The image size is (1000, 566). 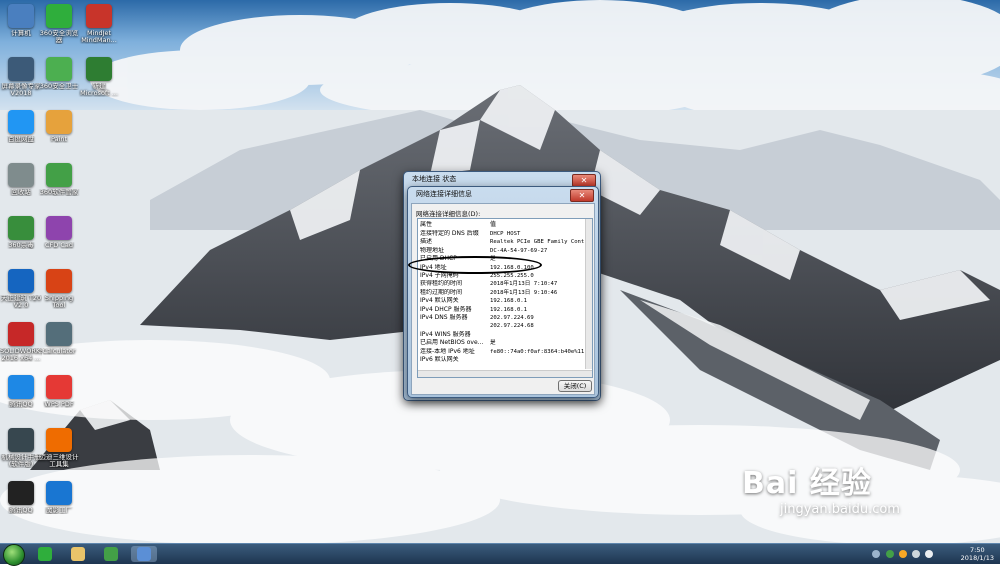 I want to click on detail-value: 2018年1月13日 7:10:47, so click(x=524, y=284).